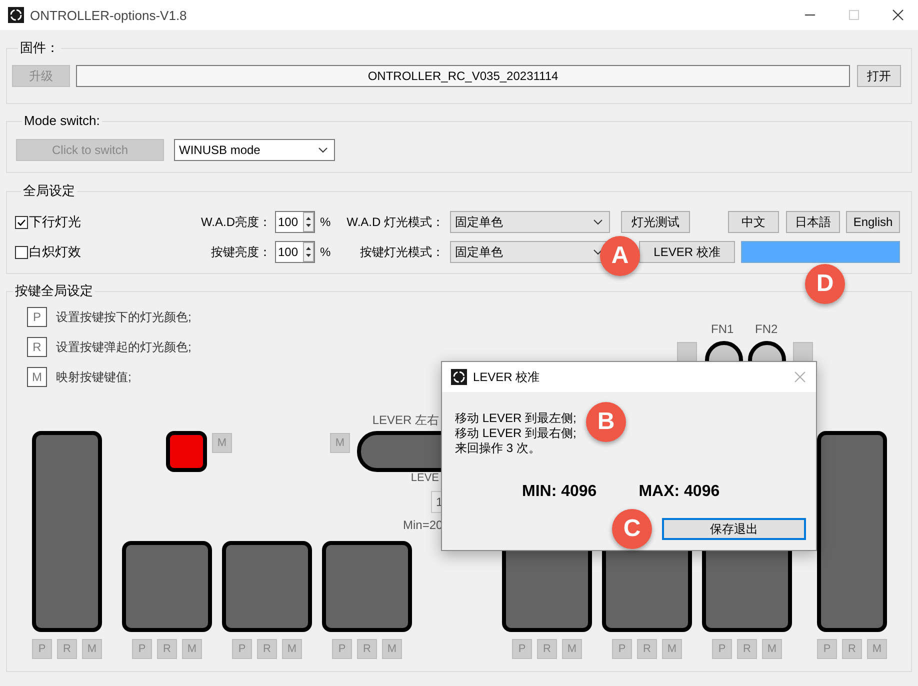  Describe the element at coordinates (254, 150) in the screenshot. I see `mode-dropdown: WINUSB mode` at that location.